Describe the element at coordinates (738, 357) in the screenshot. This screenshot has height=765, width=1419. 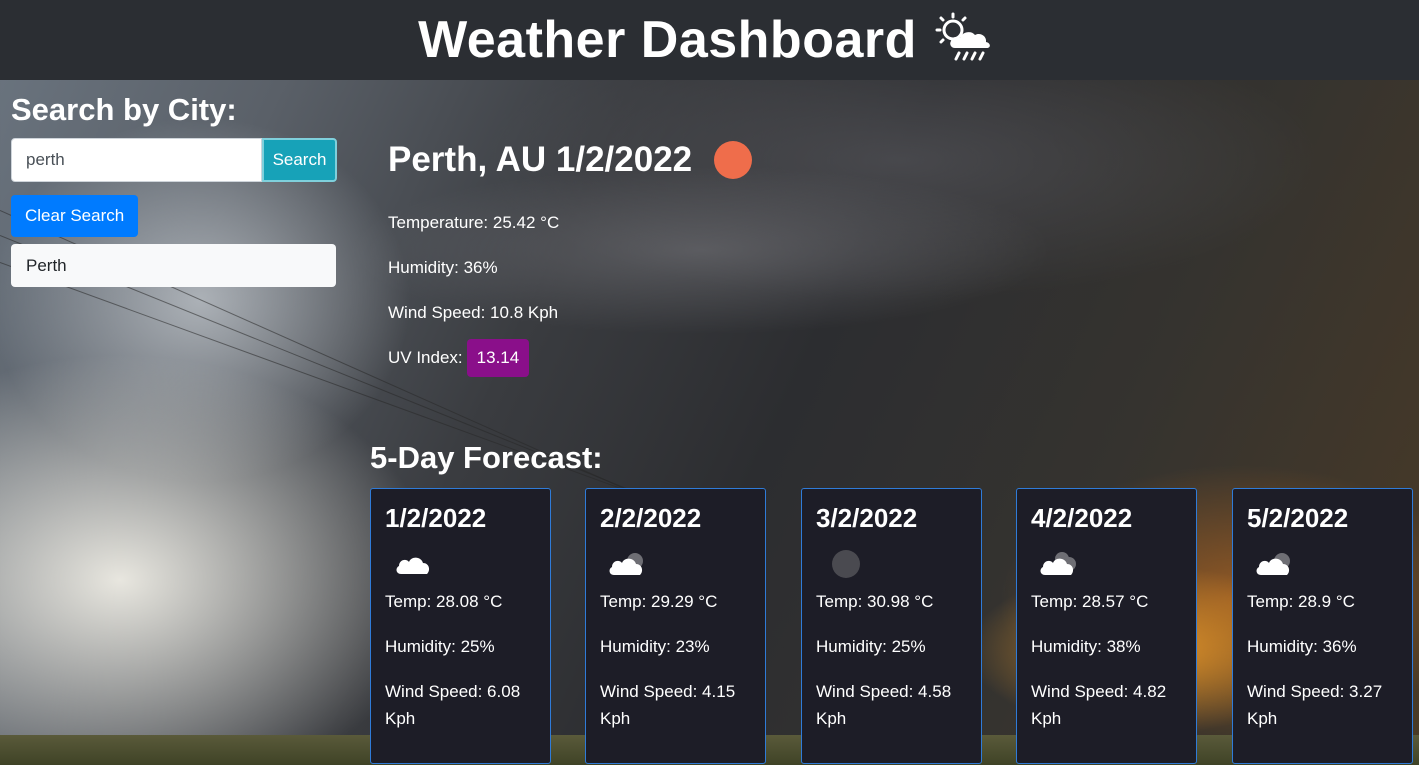
I see `current-uv-row: UV Index: 13.14` at that location.